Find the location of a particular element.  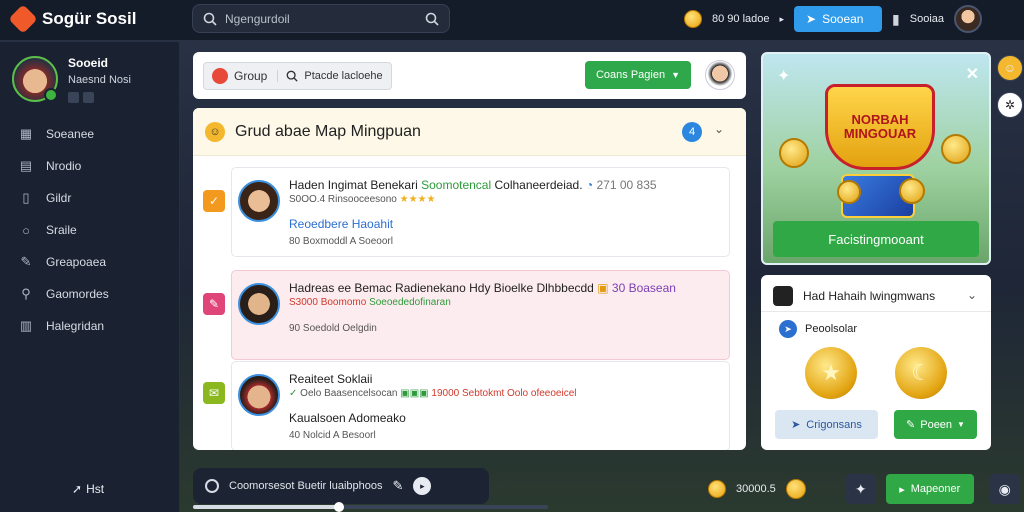

profile-card: Sooeid Naesnd Nosi is located at coordinates (71, 79).